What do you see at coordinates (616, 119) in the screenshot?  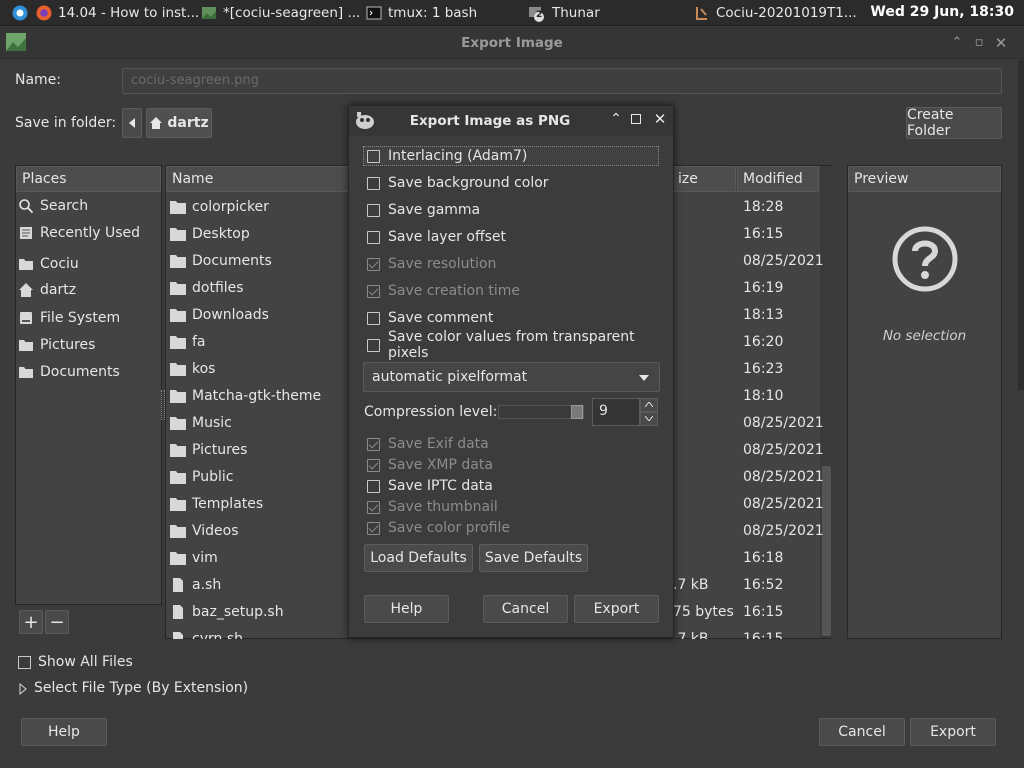 I see `dialog-minimize-button: ⌃` at bounding box center [616, 119].